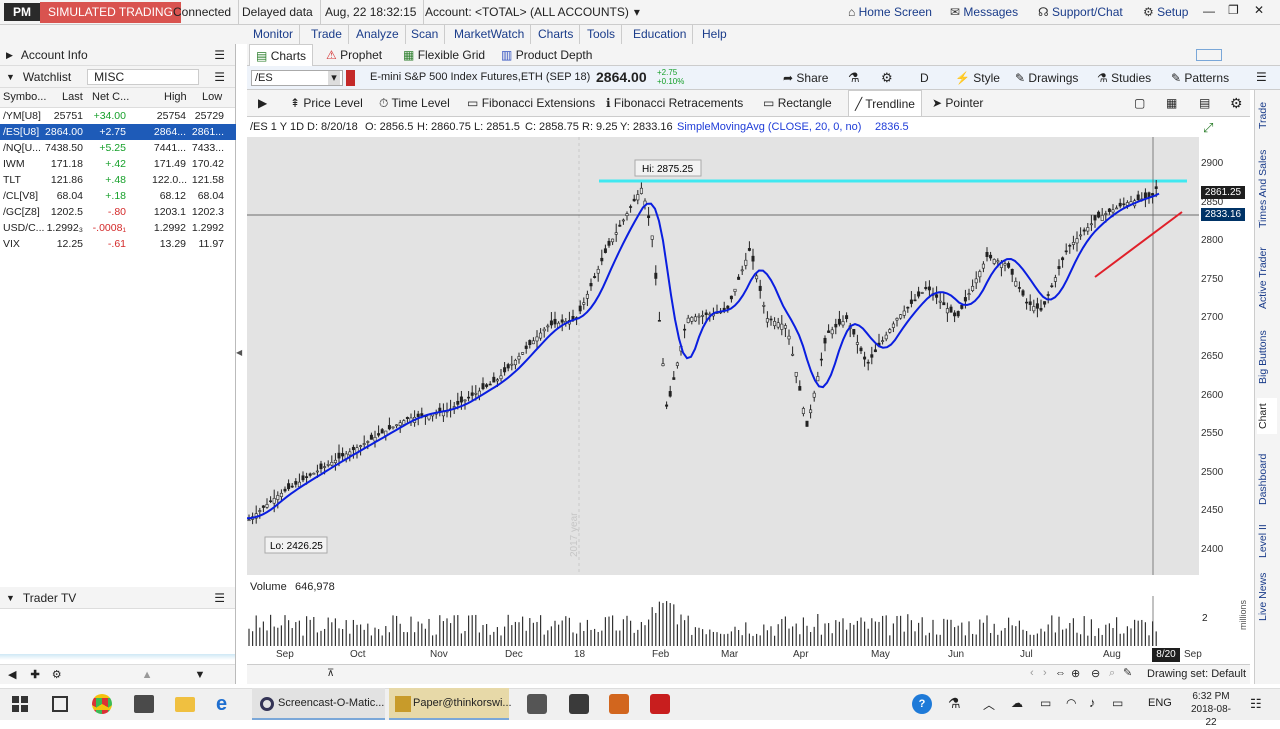  What do you see at coordinates (147, 675) in the screenshot?
I see `scroll-up-icon: ▲` at bounding box center [147, 675].